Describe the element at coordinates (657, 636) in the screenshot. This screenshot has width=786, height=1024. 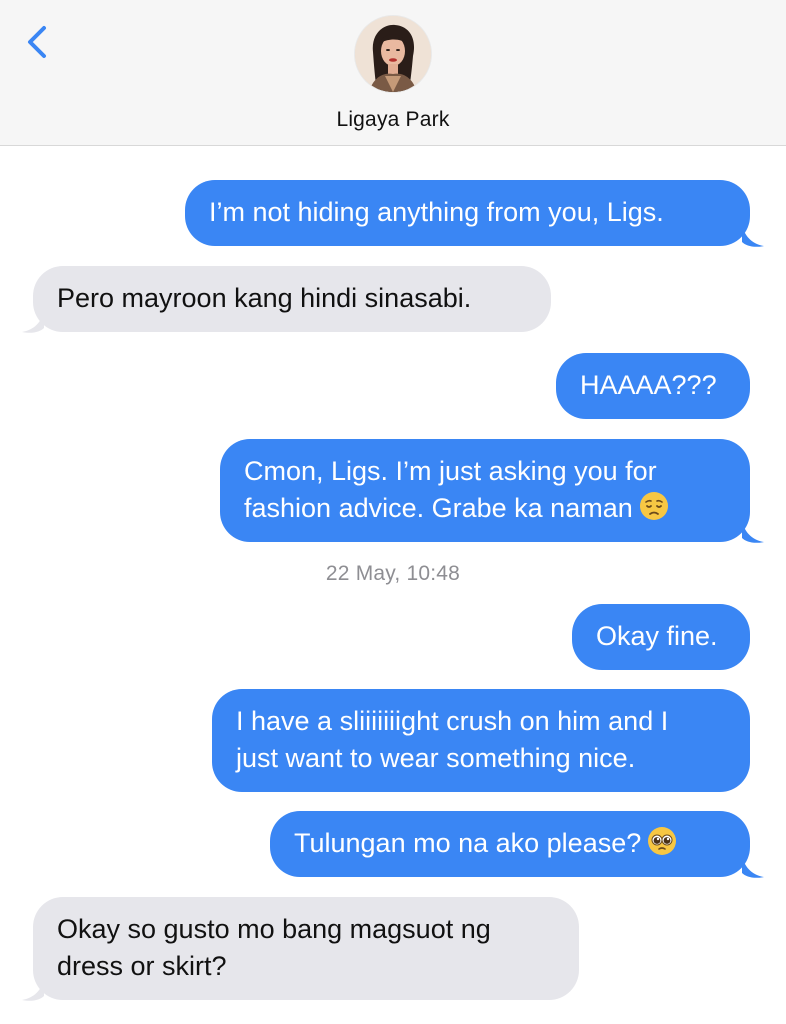
I see `message-text: Okay fine.` at that location.